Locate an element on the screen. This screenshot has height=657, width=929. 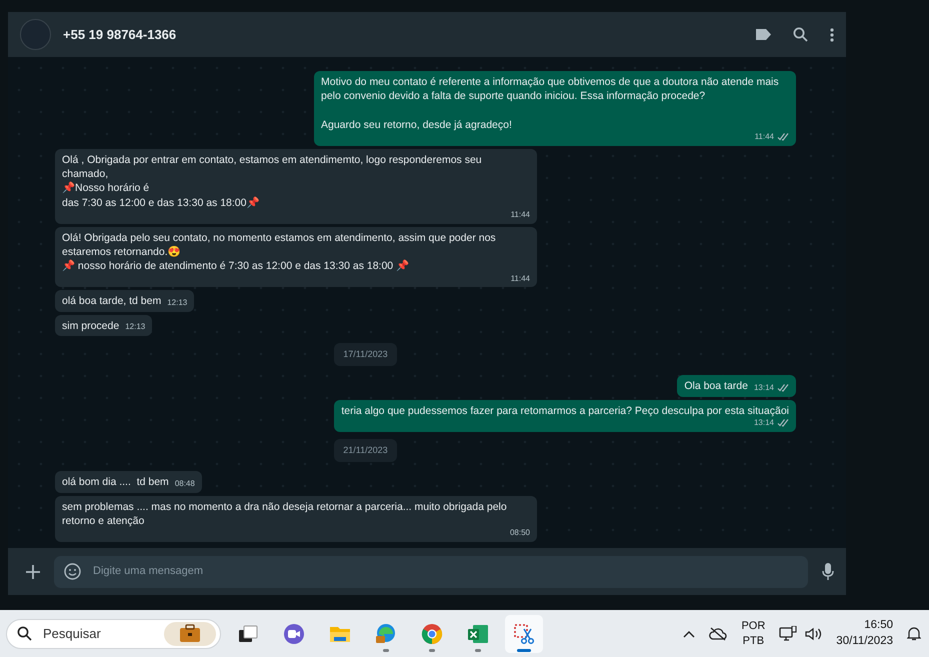
message-input: Digite uma mensagem is located at coordinates (431, 572).